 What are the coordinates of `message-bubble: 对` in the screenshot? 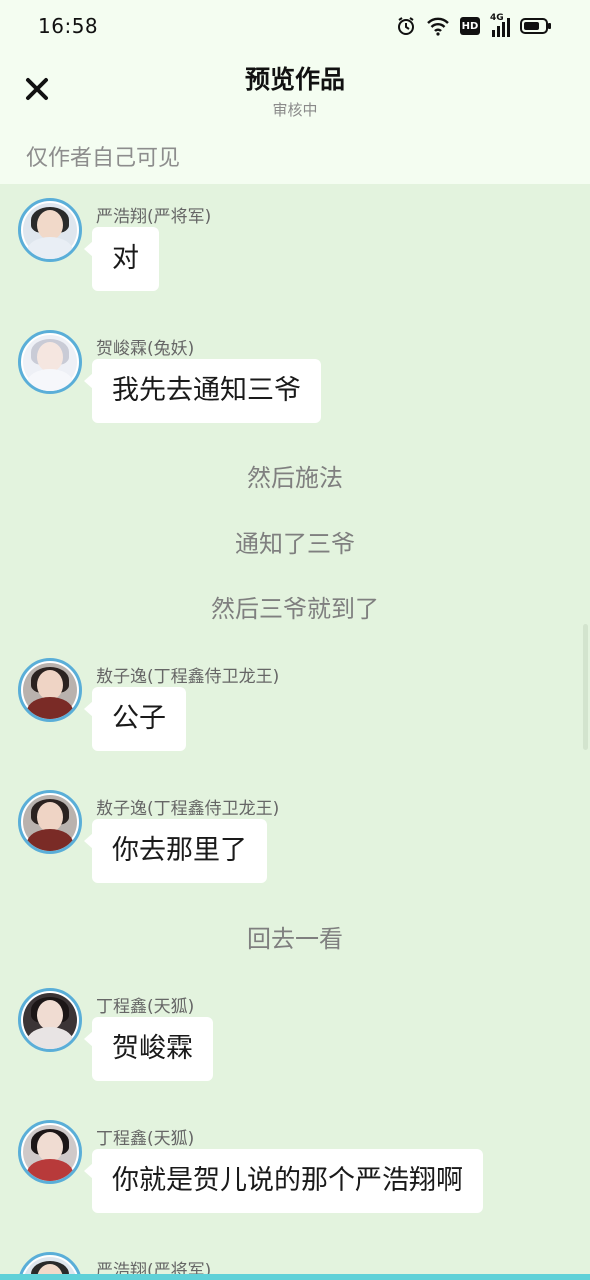 It's located at (121, 259).